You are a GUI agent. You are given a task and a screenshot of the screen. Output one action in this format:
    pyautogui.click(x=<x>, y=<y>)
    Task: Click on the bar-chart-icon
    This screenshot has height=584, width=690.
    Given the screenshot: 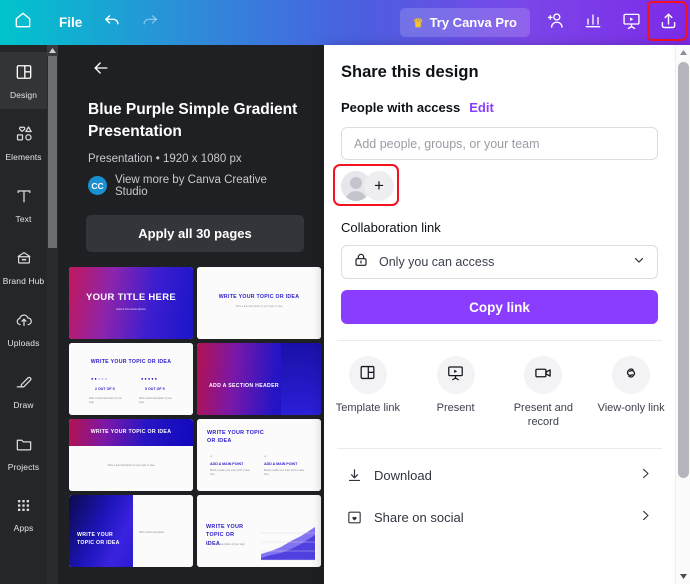 What is the action you would take?
    pyautogui.click(x=593, y=22)
    